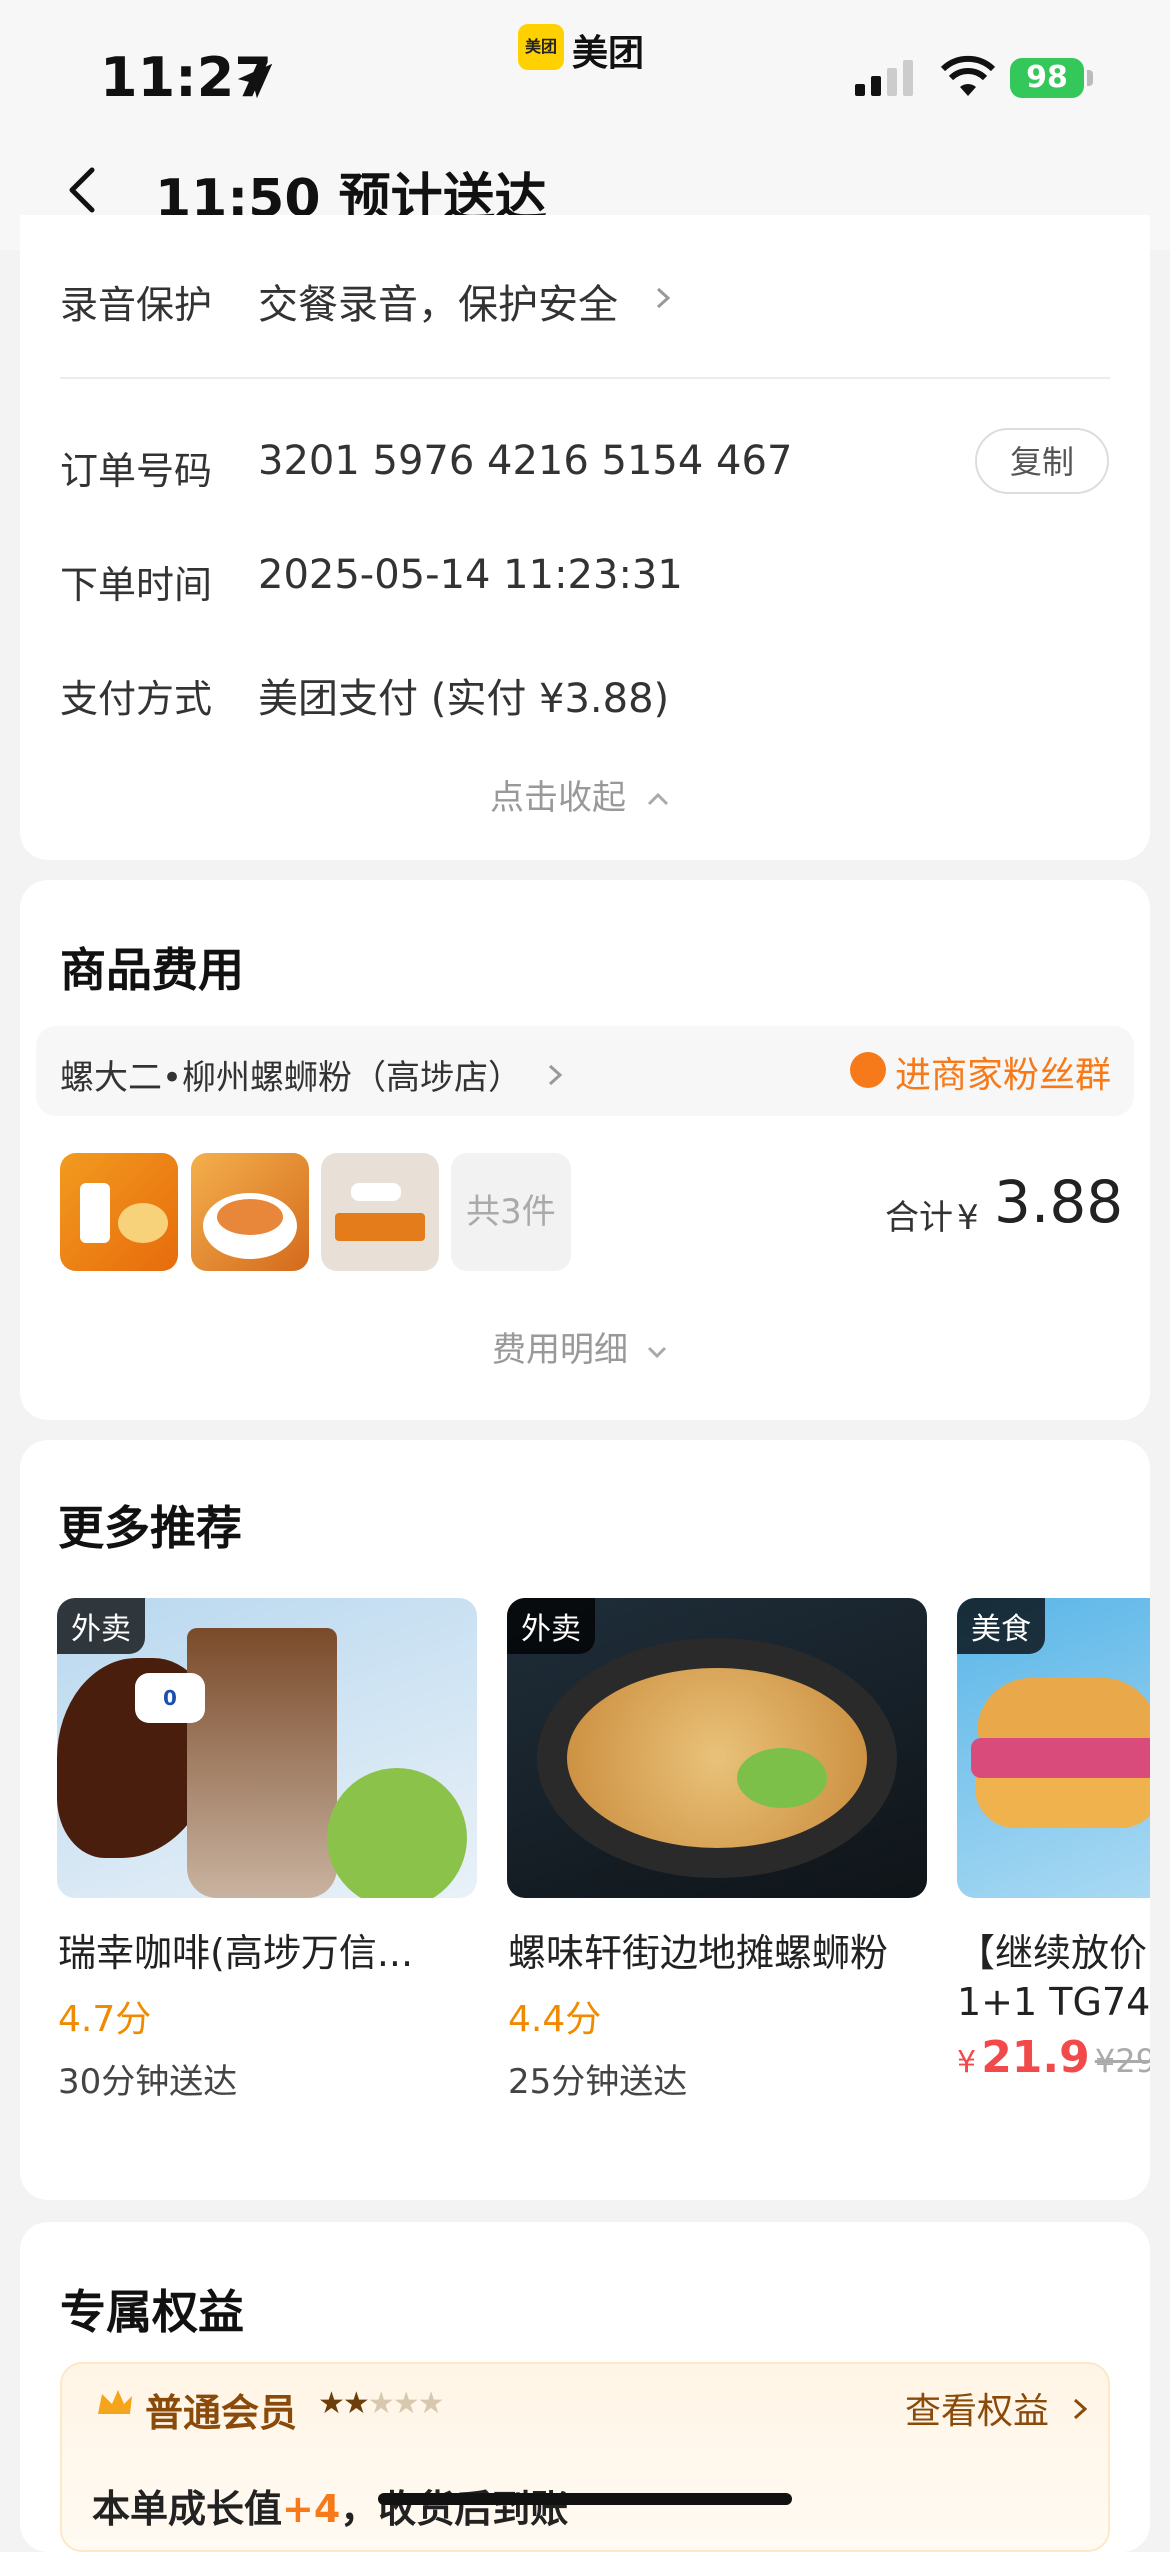 The height and width of the screenshot is (2552, 1170). What do you see at coordinates (170, 1698) in the screenshot?
I see `brand-badge-icon: 0` at bounding box center [170, 1698].